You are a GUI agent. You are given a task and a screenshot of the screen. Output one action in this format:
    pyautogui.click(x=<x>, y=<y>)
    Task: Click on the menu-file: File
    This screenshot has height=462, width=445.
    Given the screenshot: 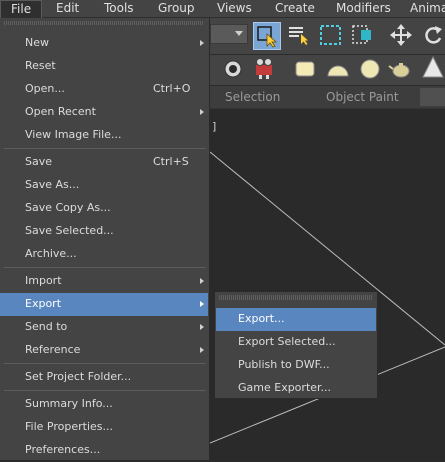 What is the action you would take?
    pyautogui.click(x=21, y=9)
    